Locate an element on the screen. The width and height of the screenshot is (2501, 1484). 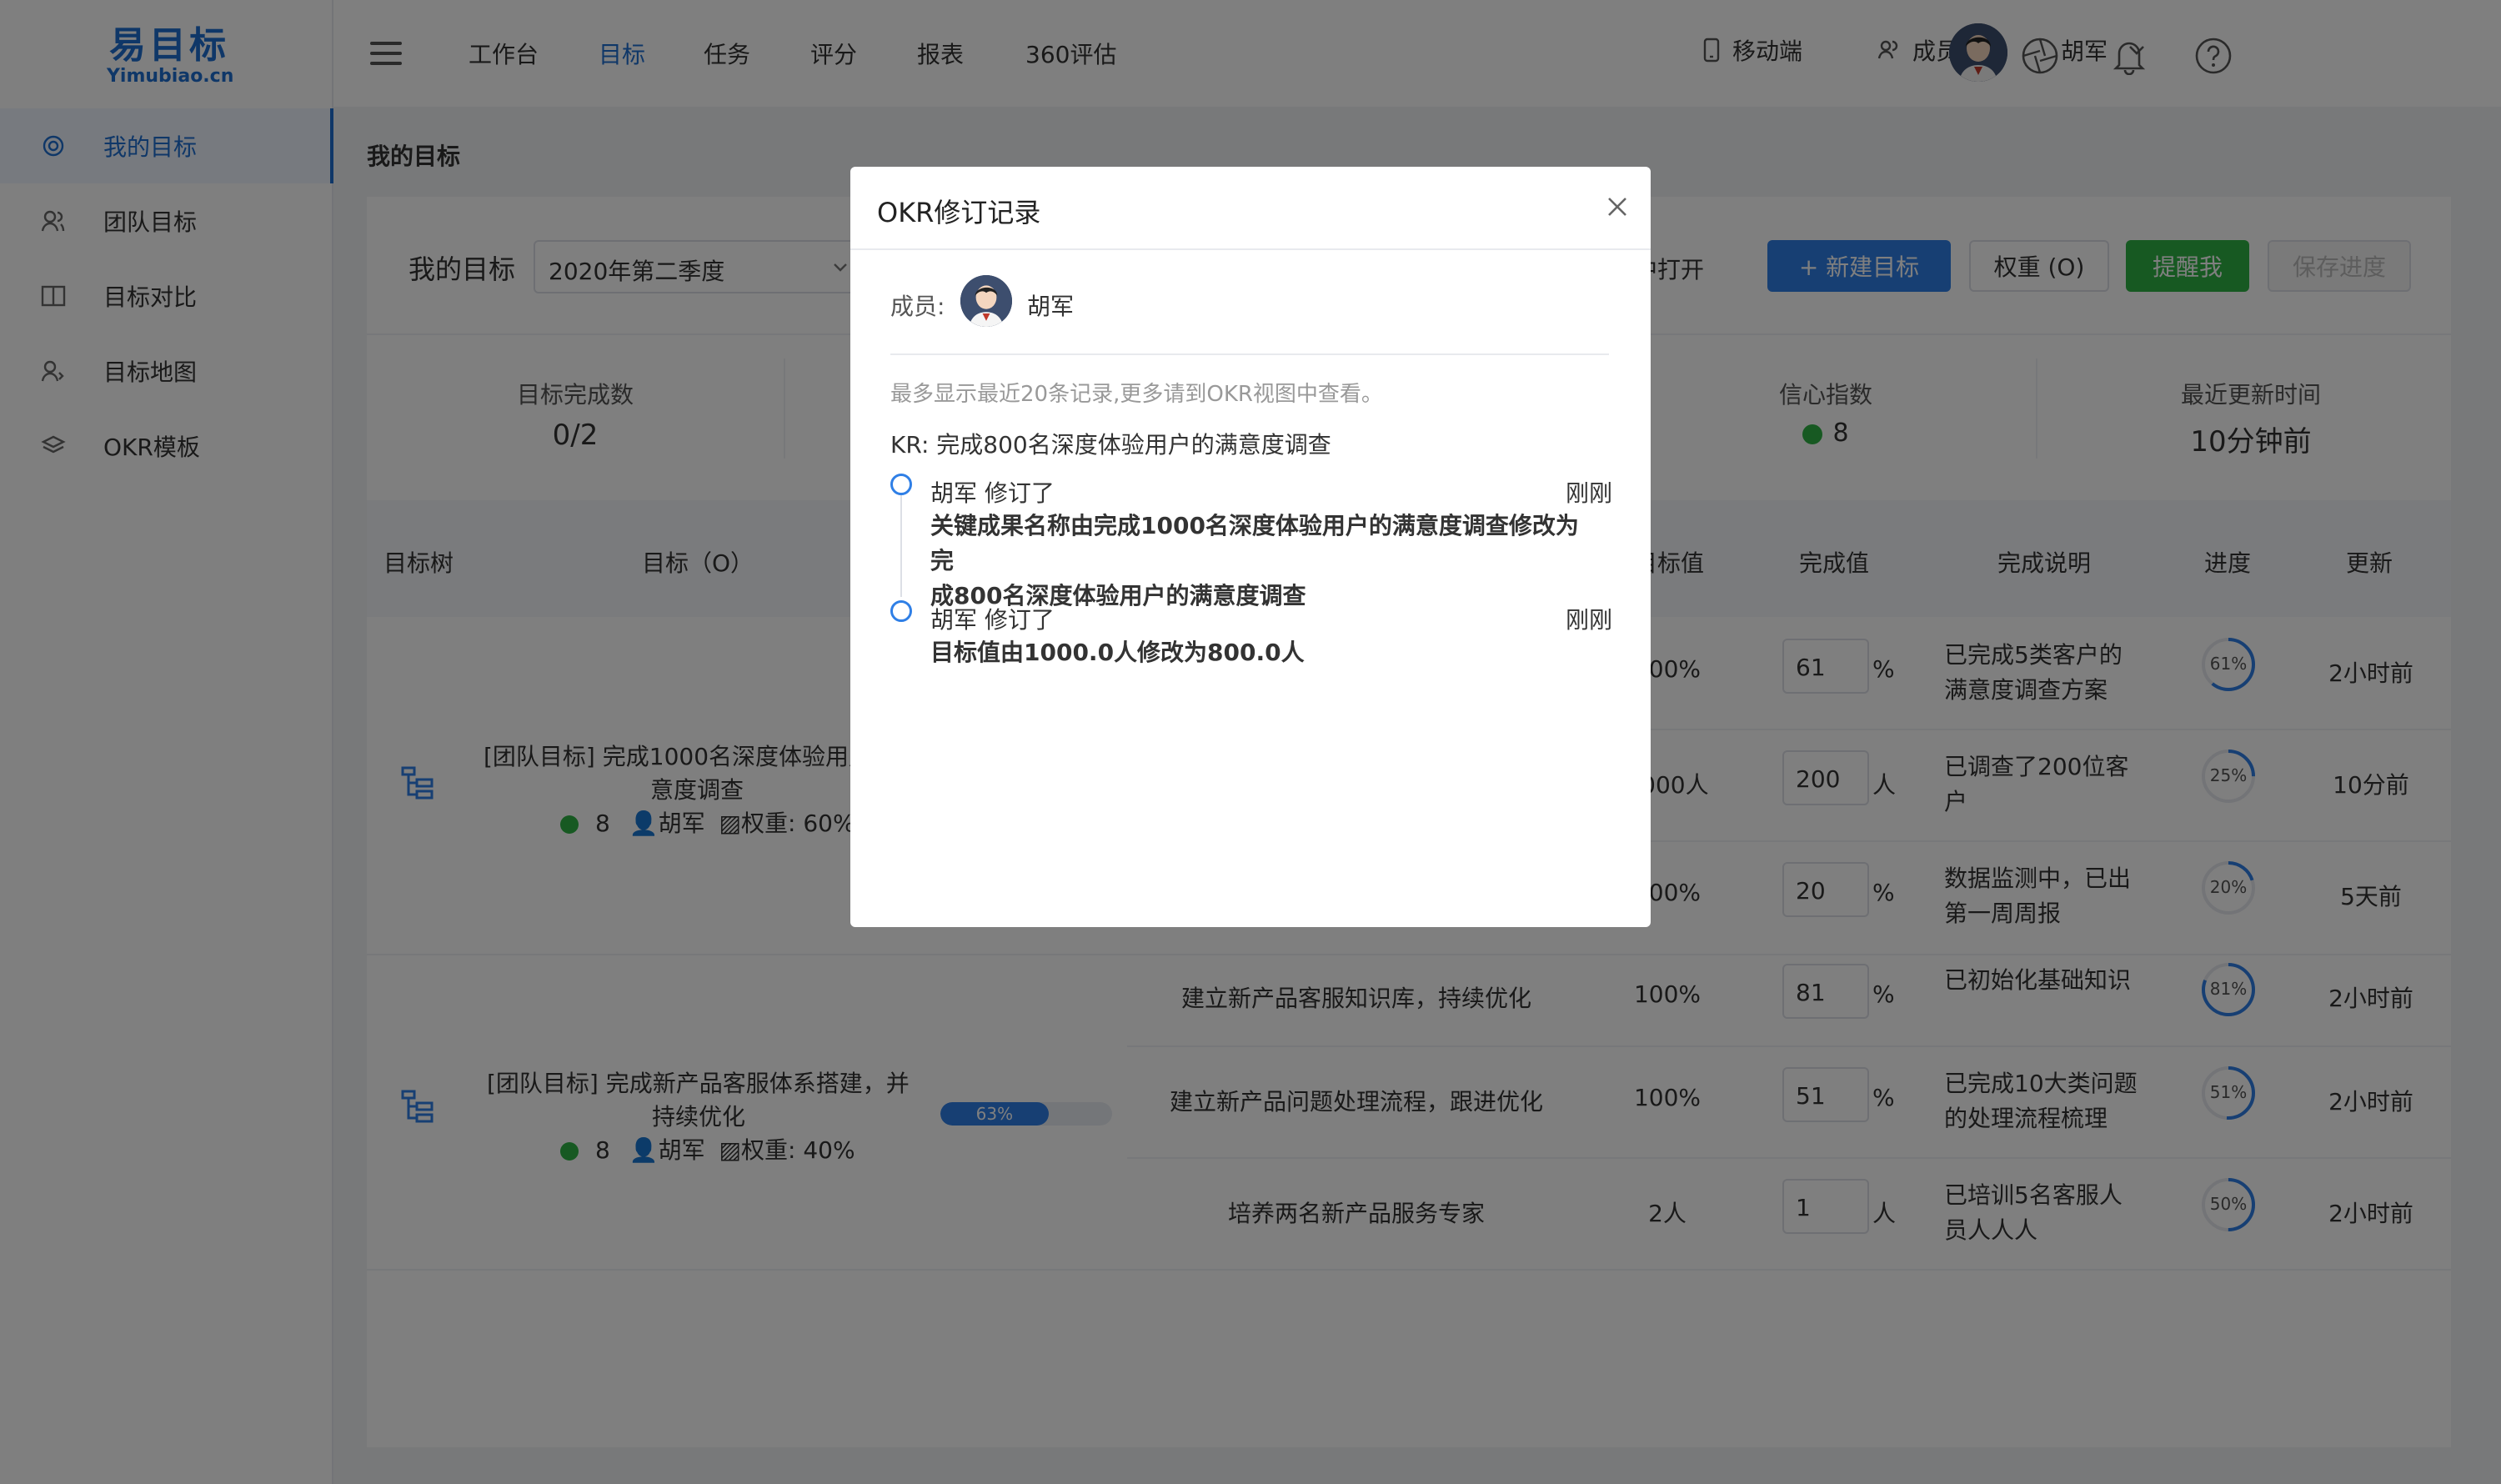
modal-header: OKR修订记录 is located at coordinates (1250, 208).